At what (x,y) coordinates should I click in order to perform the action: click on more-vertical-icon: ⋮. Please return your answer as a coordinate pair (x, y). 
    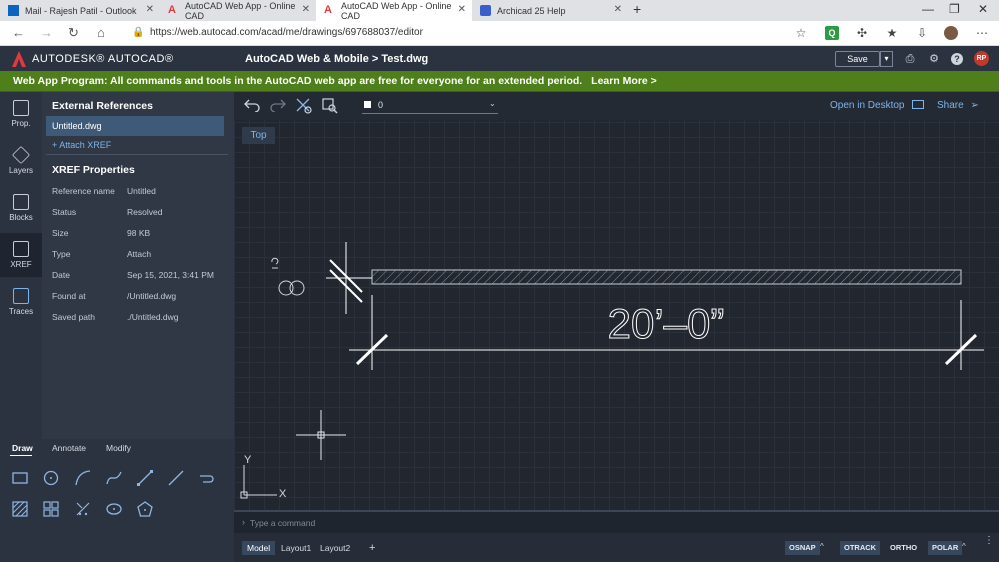
    Looking at the image, I should click on (989, 541).